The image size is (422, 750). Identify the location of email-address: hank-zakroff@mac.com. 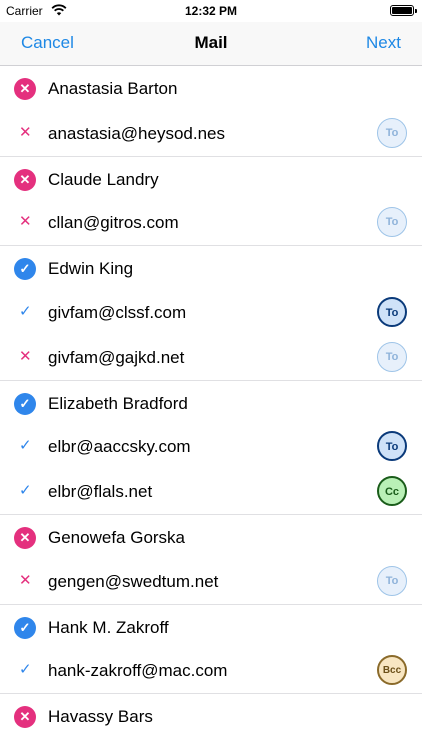
(138, 671).